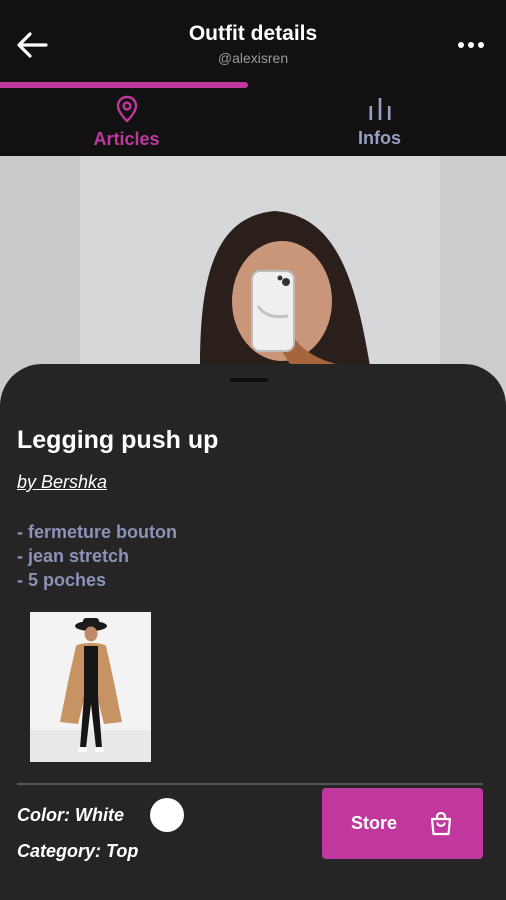  Describe the element at coordinates (379, 108) in the screenshot. I see `bar-chart-icon` at that location.